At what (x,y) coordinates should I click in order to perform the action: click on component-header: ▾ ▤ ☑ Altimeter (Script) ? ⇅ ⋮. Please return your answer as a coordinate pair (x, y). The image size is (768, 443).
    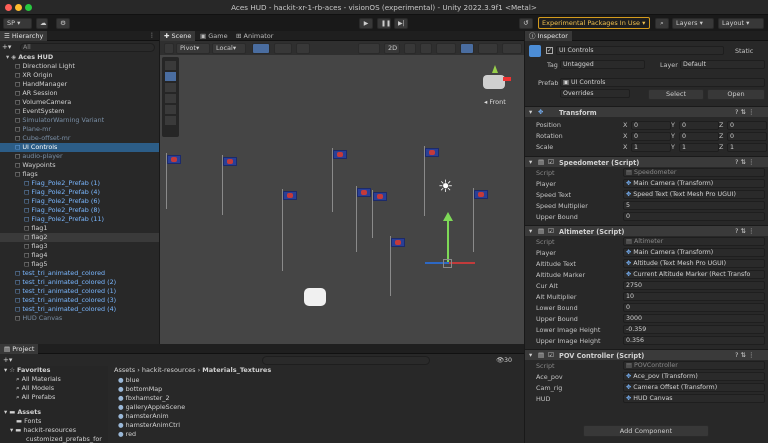
    Looking at the image, I should click on (646, 230).